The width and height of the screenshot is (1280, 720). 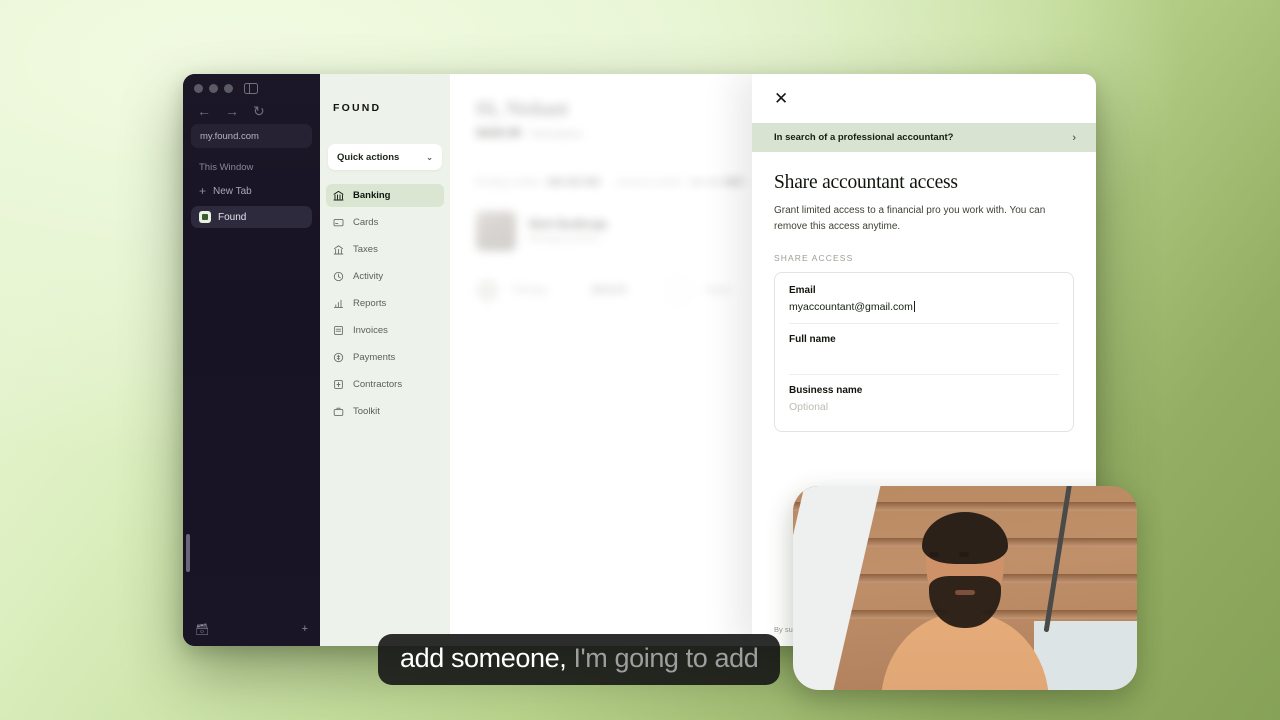 I want to click on subtitle-caption: add someone, I'm going to add, so click(x=579, y=659).